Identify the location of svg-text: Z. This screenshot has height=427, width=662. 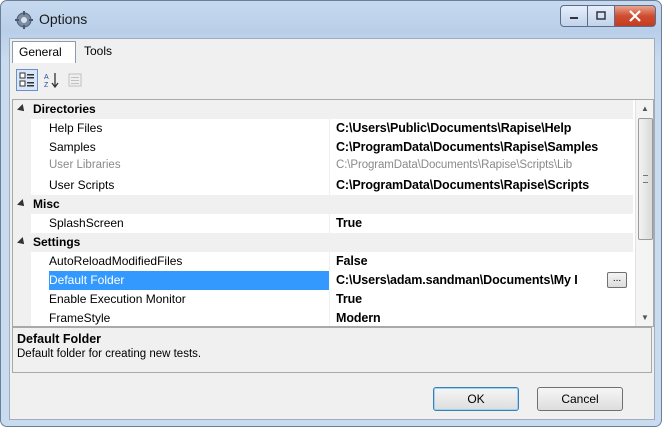
(46, 85).